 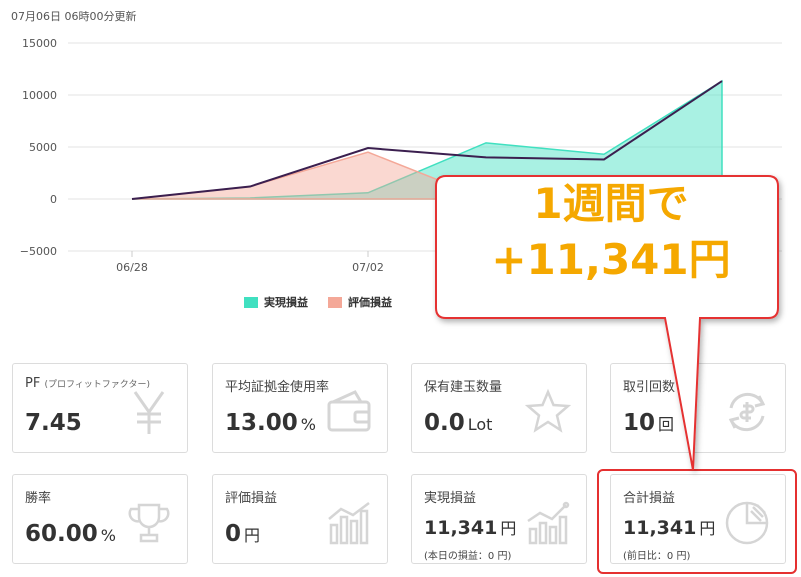 What do you see at coordinates (611, 234) in the screenshot?
I see `callout-text: 1週間で +11,341円` at bounding box center [611, 234].